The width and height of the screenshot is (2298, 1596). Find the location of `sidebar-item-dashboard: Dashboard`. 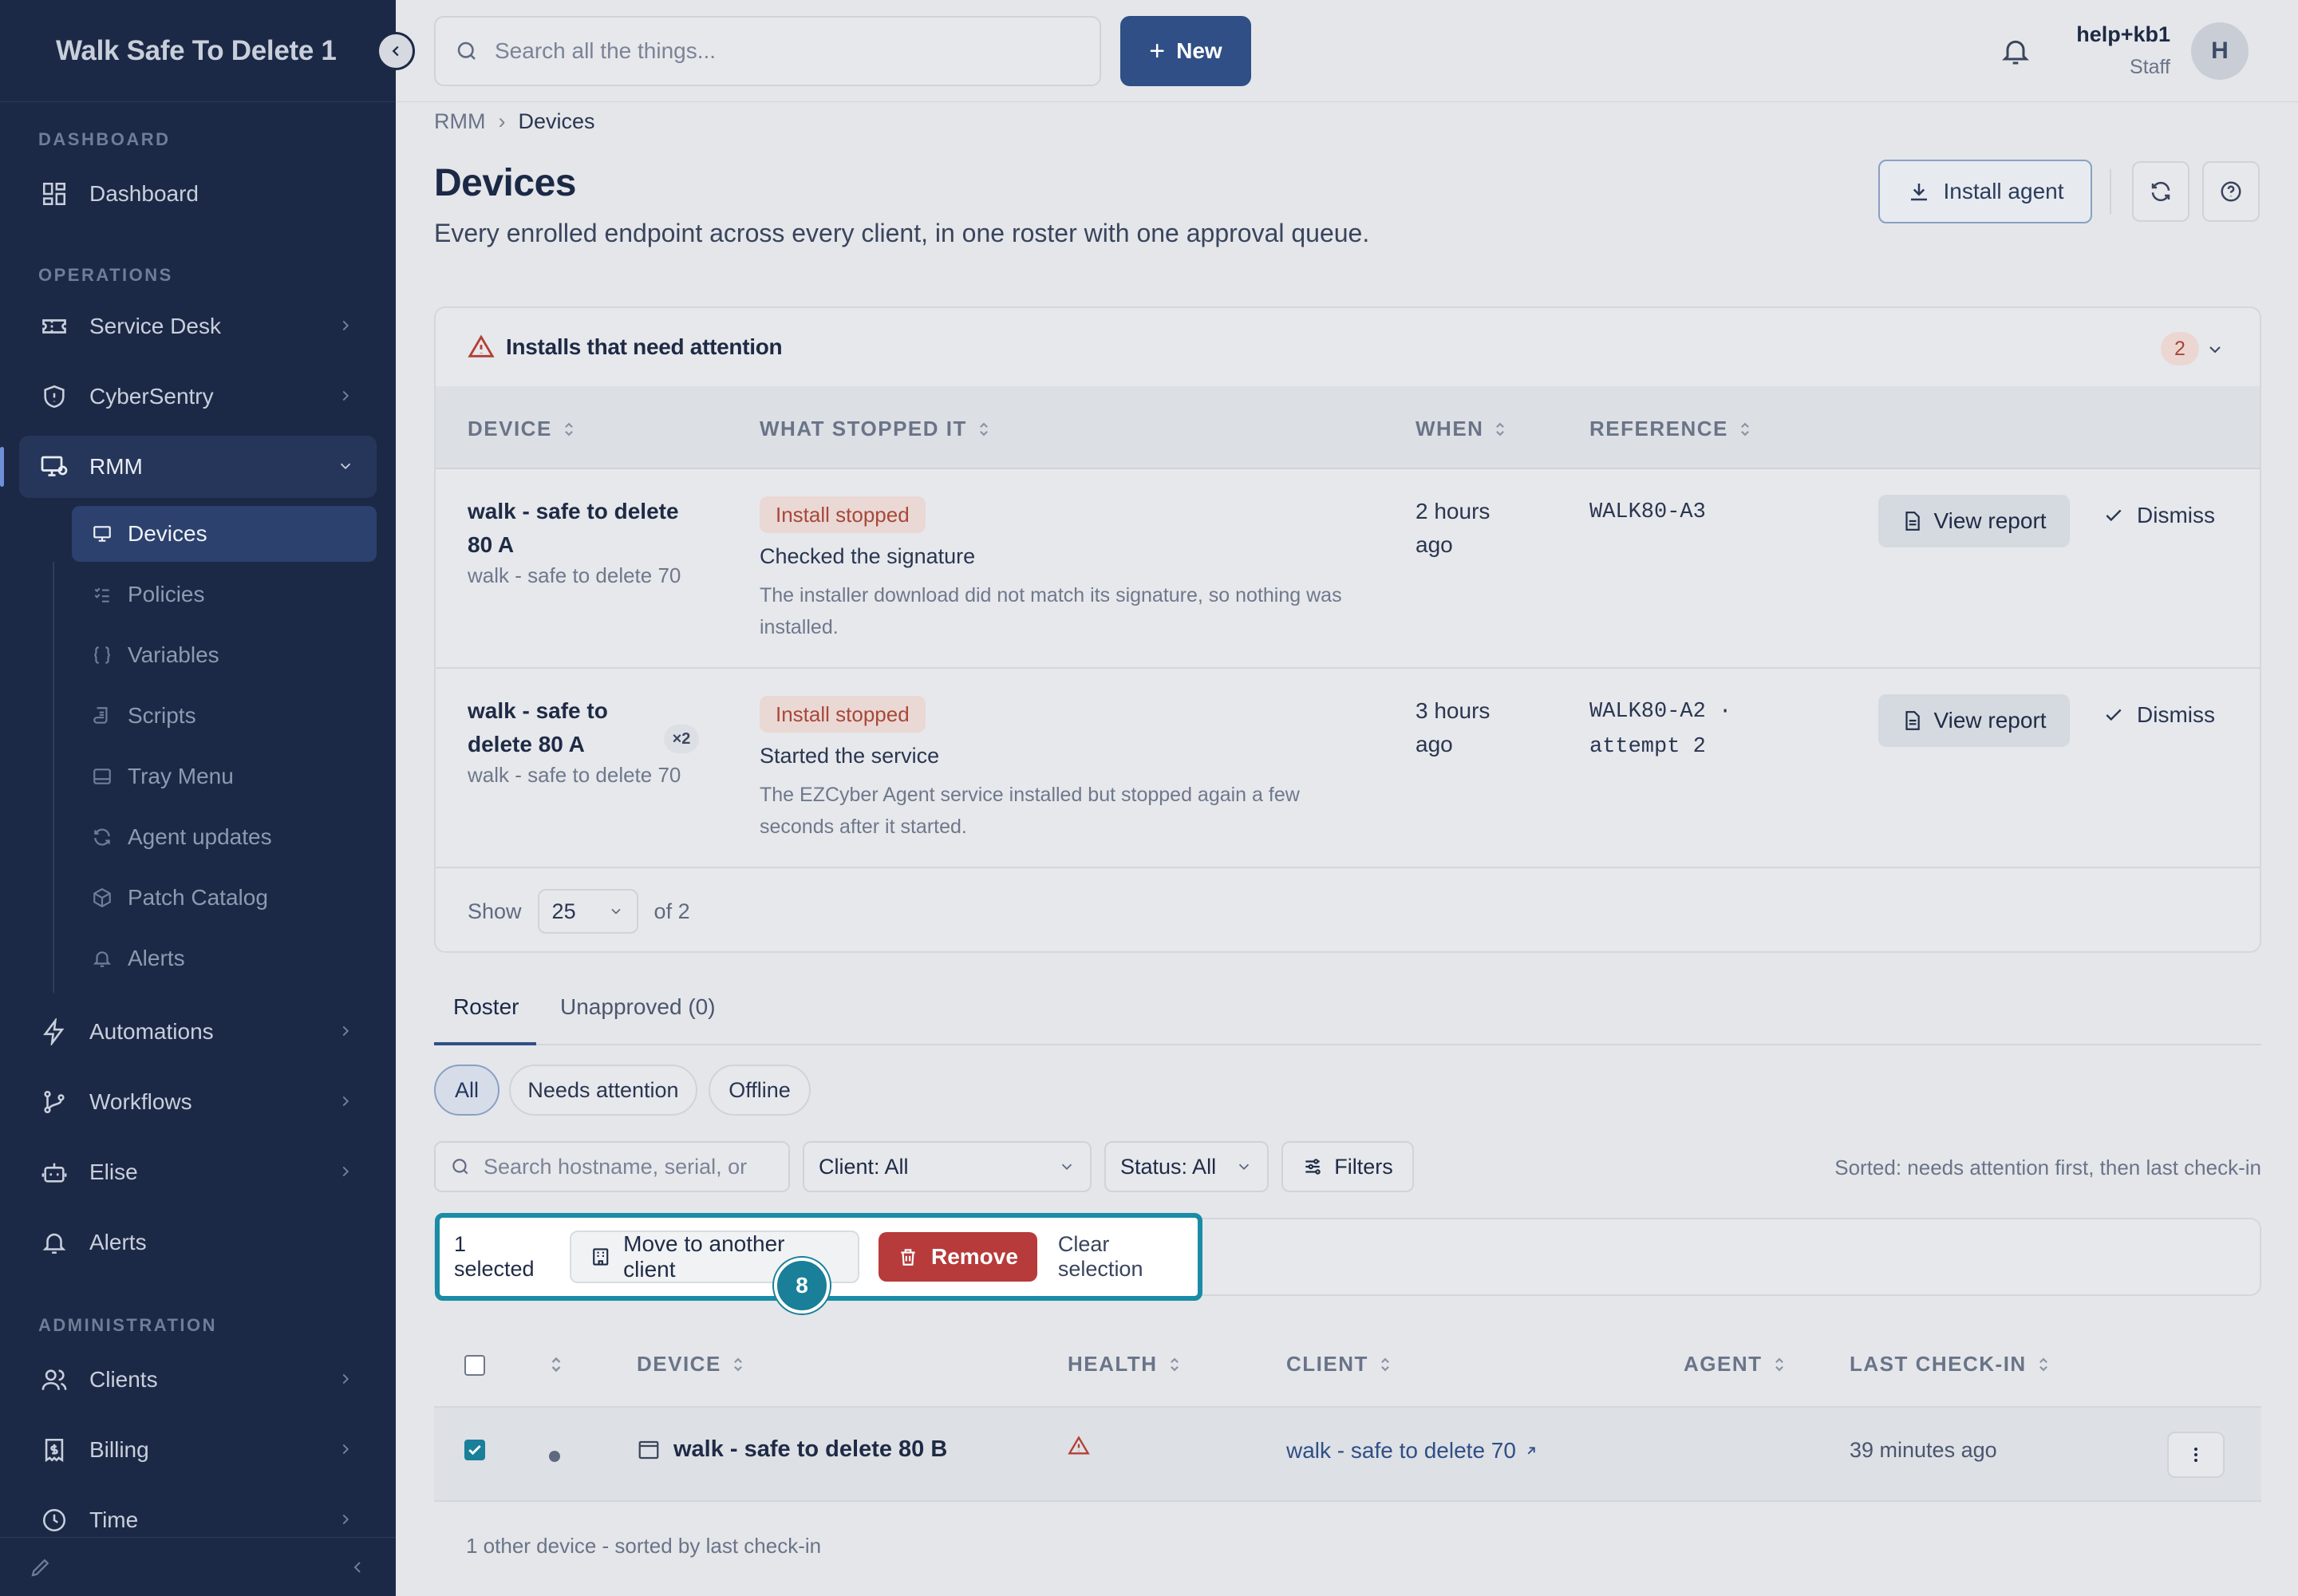

sidebar-item-dashboard: Dashboard is located at coordinates (198, 194).